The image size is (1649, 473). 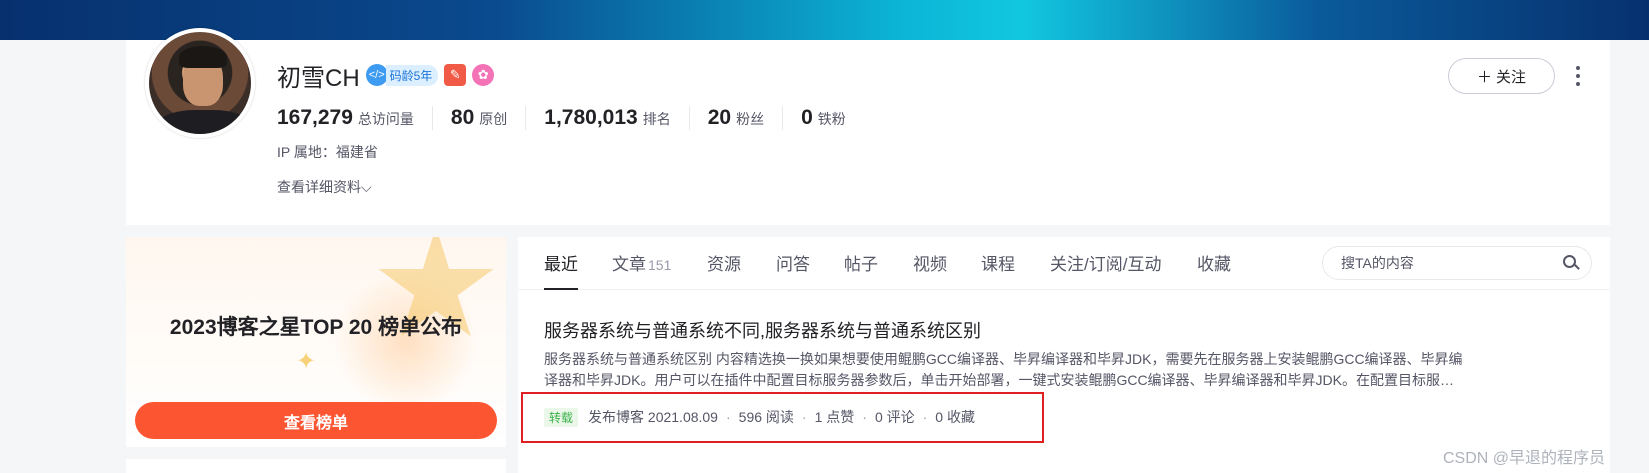 What do you see at coordinates (824, 20) in the screenshot?
I see `top-banner` at bounding box center [824, 20].